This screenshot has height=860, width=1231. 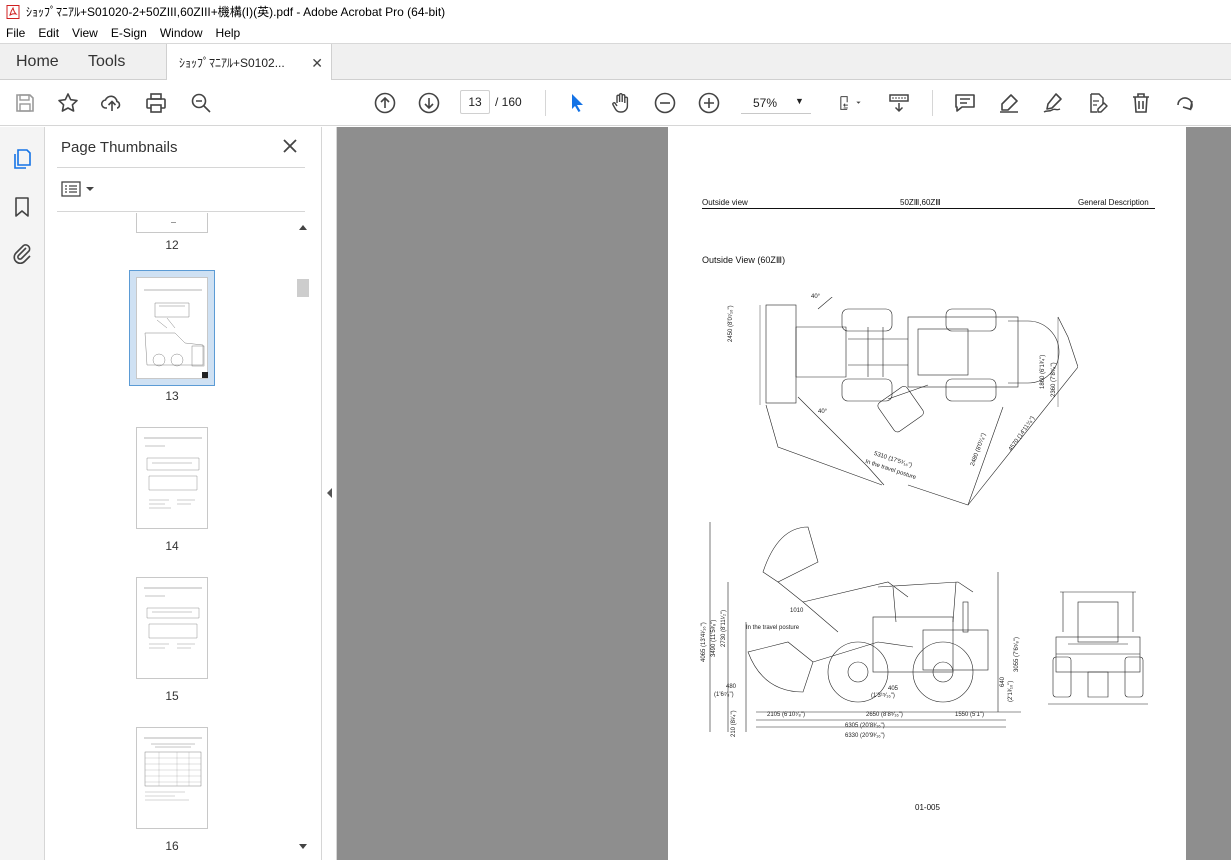 What do you see at coordinates (508, 102) in the screenshot?
I see `page-total: / 160` at bounding box center [508, 102].